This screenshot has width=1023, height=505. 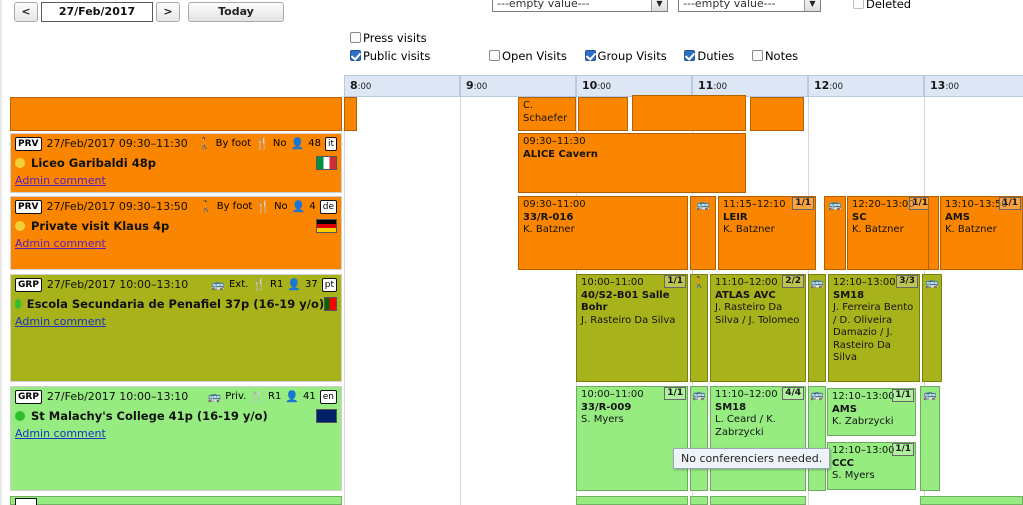 I want to click on row-header-partial, so click(x=176, y=114).